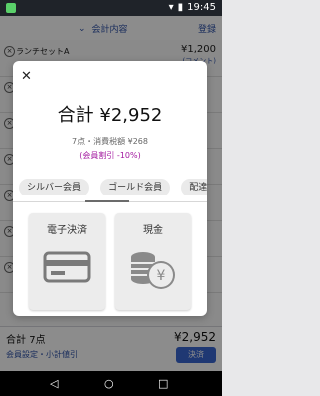 The width and height of the screenshot is (320, 396). I want to click on pay-cash-button: 現金 ¥, so click(153, 261).